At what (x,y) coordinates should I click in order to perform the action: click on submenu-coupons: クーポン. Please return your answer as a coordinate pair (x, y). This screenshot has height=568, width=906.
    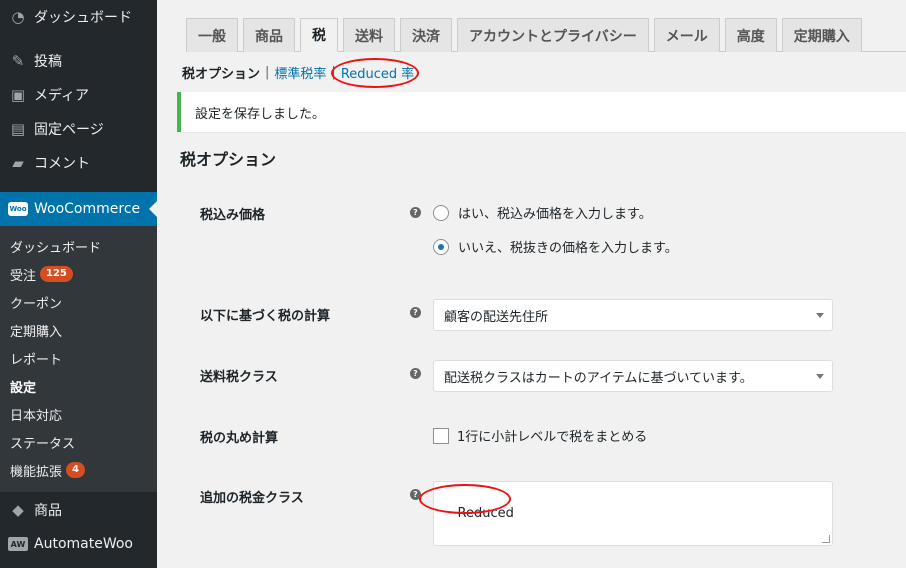
    Looking at the image, I should click on (78, 302).